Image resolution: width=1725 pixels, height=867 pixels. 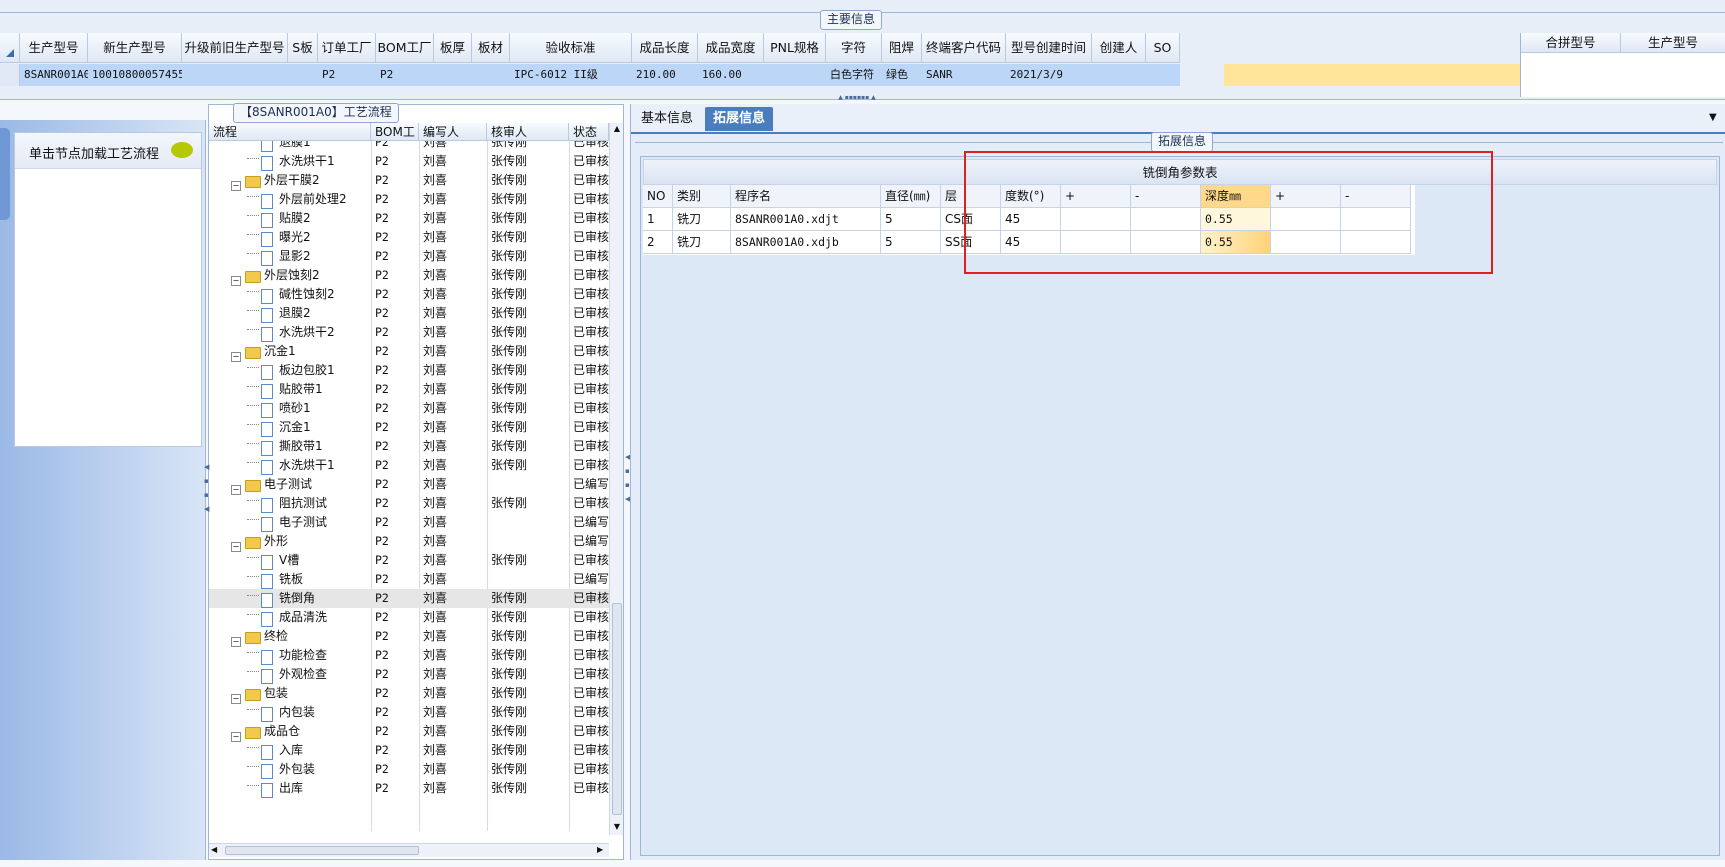 What do you see at coordinates (627, 485) in the screenshot?
I see `right-splitter: ◀ ▪ ▪ ◀` at bounding box center [627, 485].